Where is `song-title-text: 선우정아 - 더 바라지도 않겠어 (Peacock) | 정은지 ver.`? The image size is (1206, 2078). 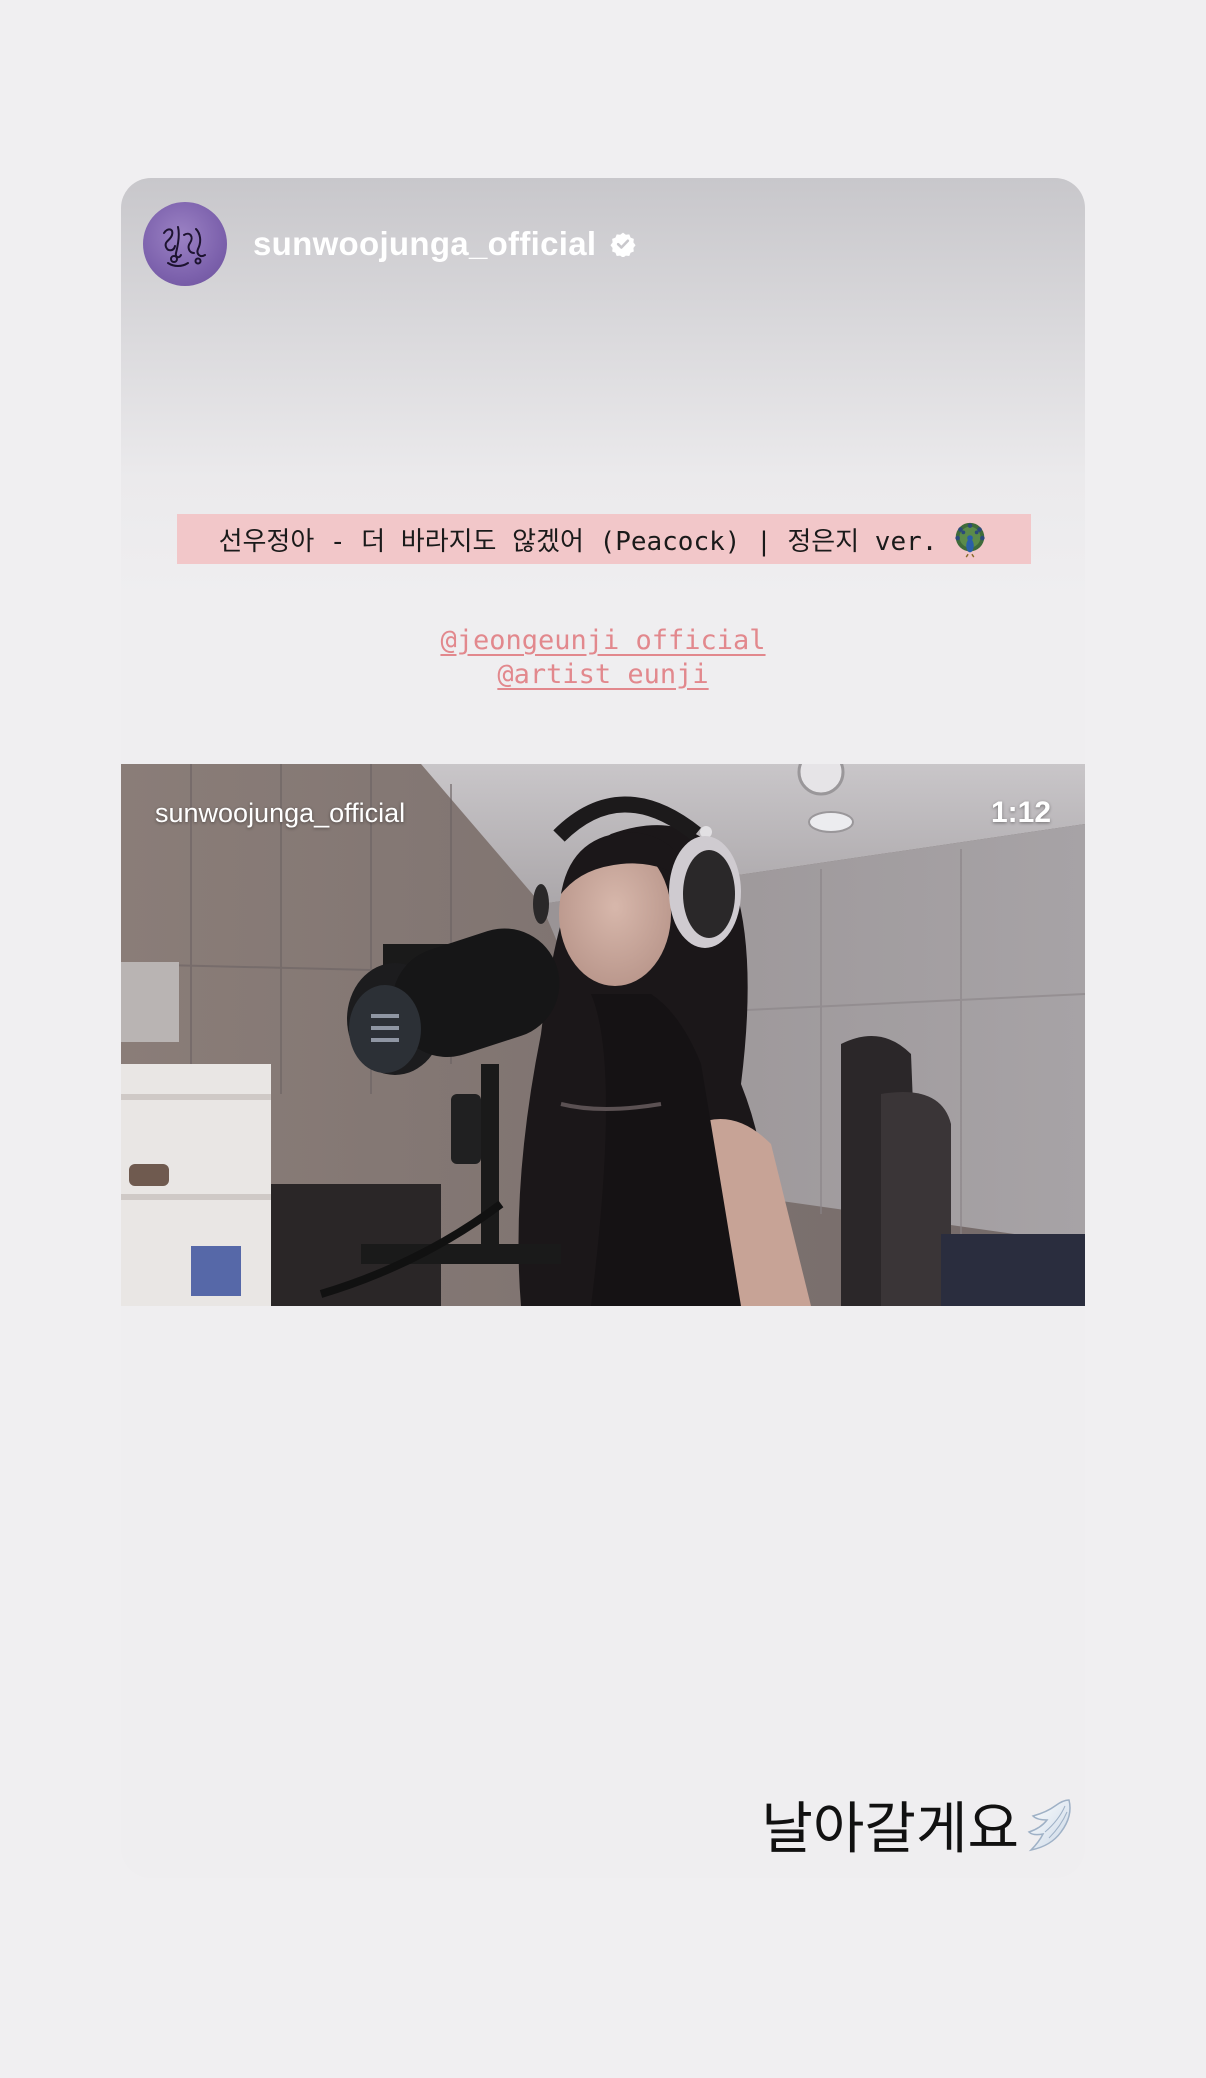 song-title-text: 선우정아 - 더 바라지도 않겠어 (Peacock) | 정은지 ver. is located at coordinates (604, 539).